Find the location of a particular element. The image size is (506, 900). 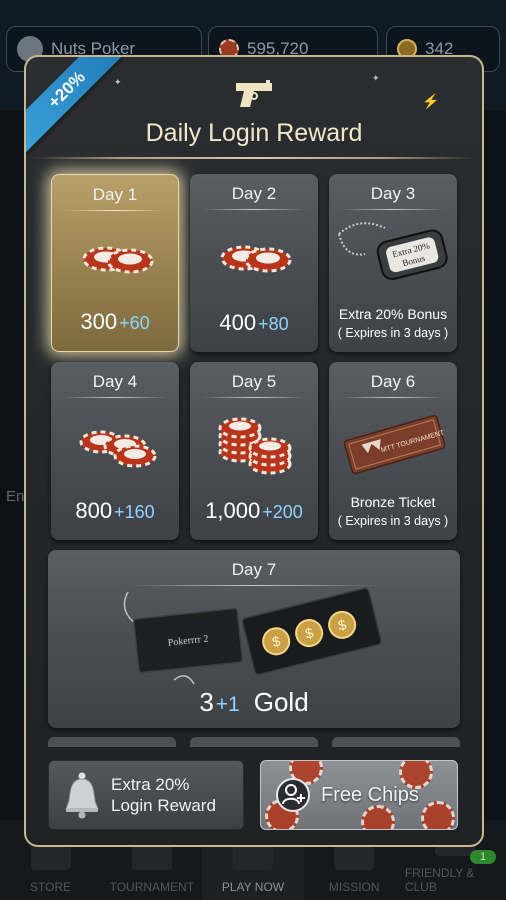

free-chips-button: Free Chips is located at coordinates (359, 795).